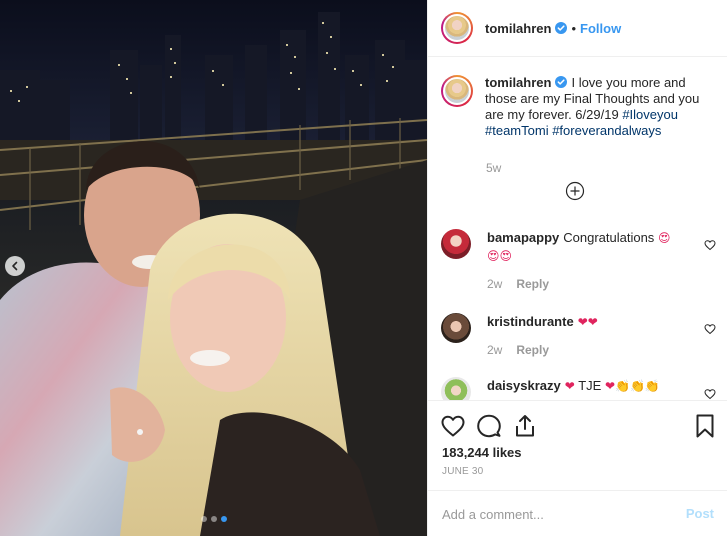  What do you see at coordinates (577, 28) in the screenshot?
I see `post-header: tomilahren • Follow` at bounding box center [577, 28].